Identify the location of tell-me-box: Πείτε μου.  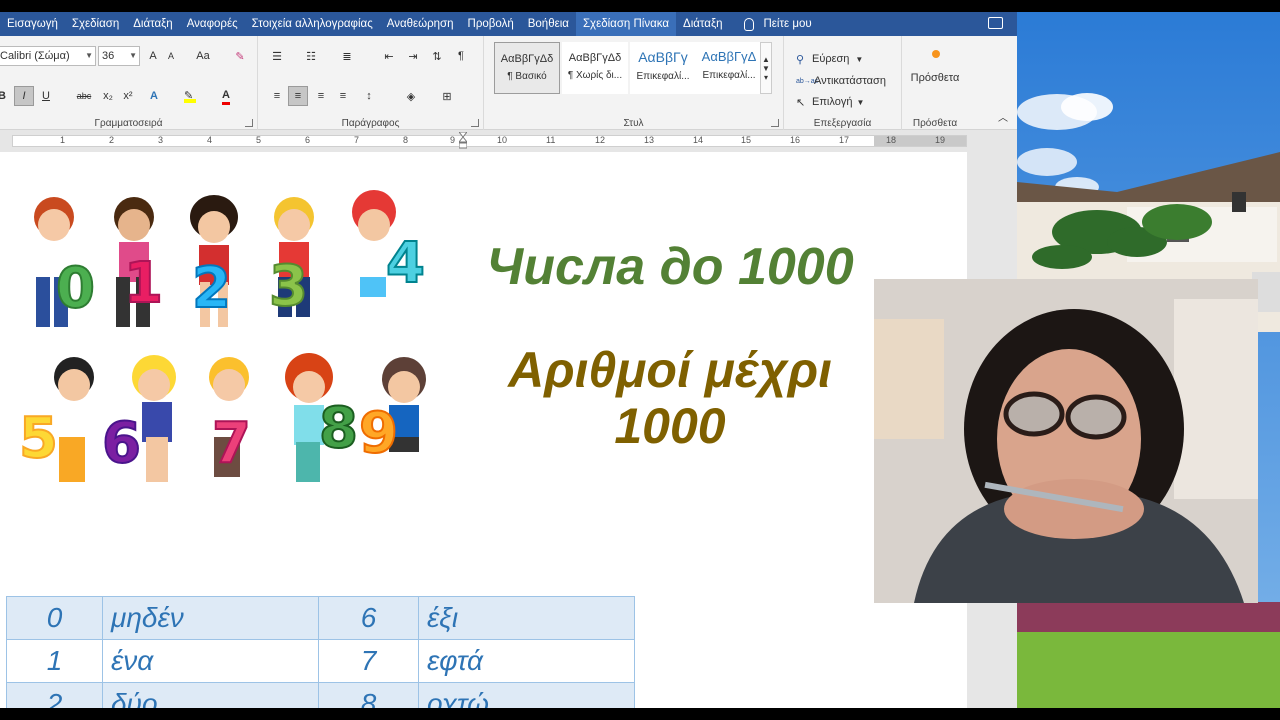
(777, 24).